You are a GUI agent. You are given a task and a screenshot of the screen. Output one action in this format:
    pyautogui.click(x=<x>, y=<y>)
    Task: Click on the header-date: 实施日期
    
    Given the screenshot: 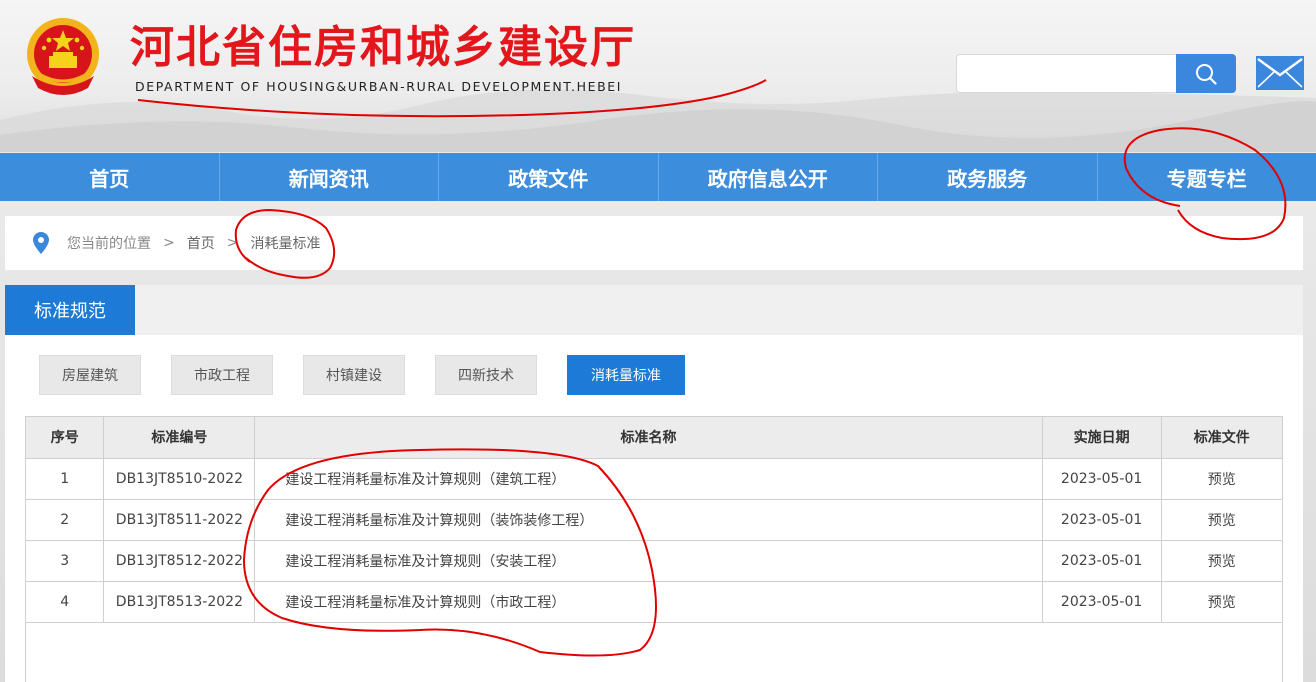 What is the action you would take?
    pyautogui.click(x=1102, y=438)
    